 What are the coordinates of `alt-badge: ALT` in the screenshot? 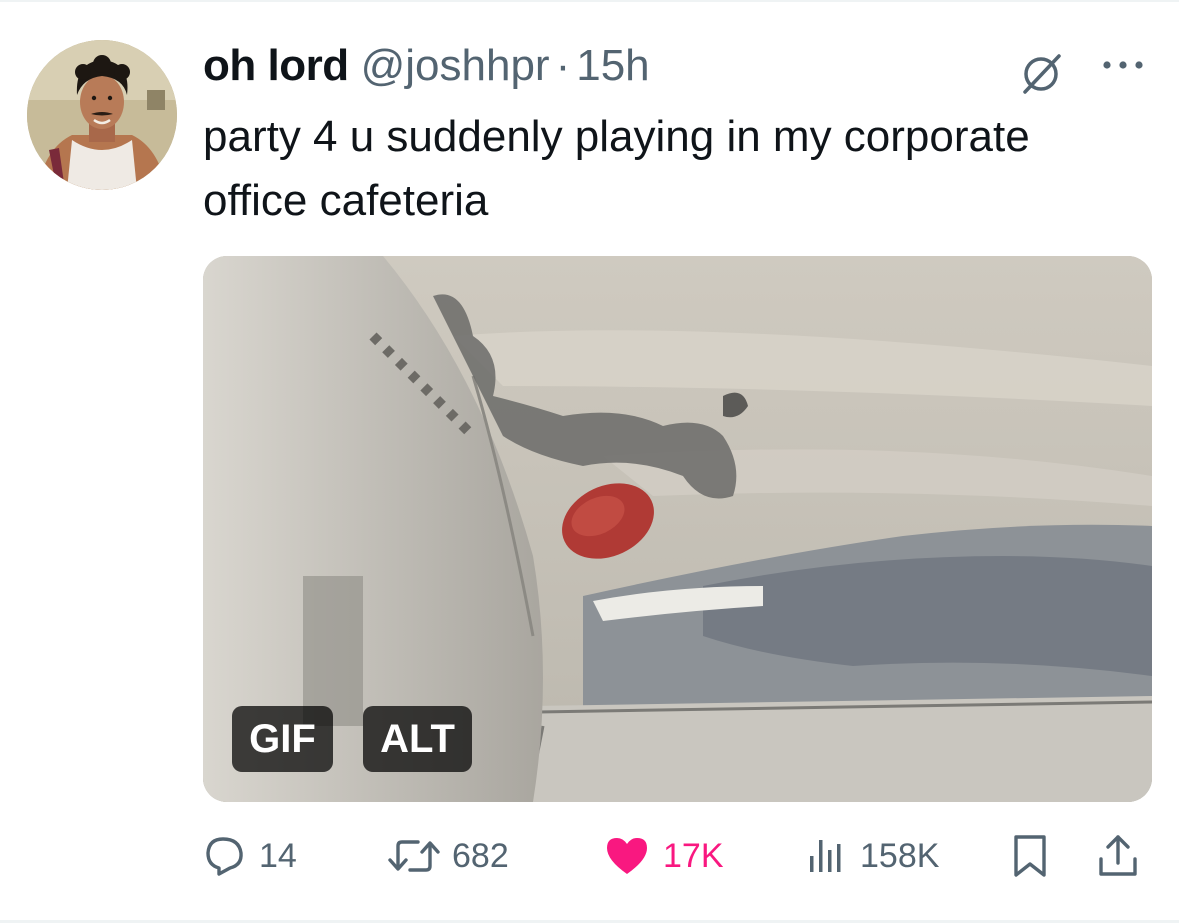 It's located at (417, 739).